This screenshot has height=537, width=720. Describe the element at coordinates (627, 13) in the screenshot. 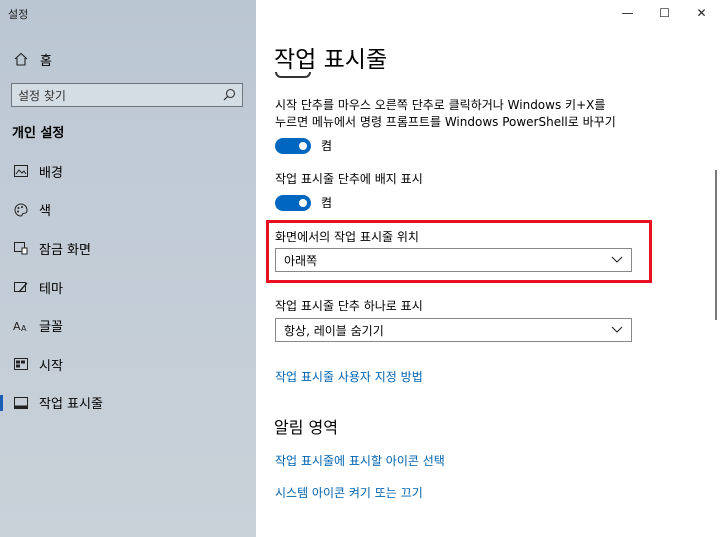

I see `minimize-button: —` at that location.